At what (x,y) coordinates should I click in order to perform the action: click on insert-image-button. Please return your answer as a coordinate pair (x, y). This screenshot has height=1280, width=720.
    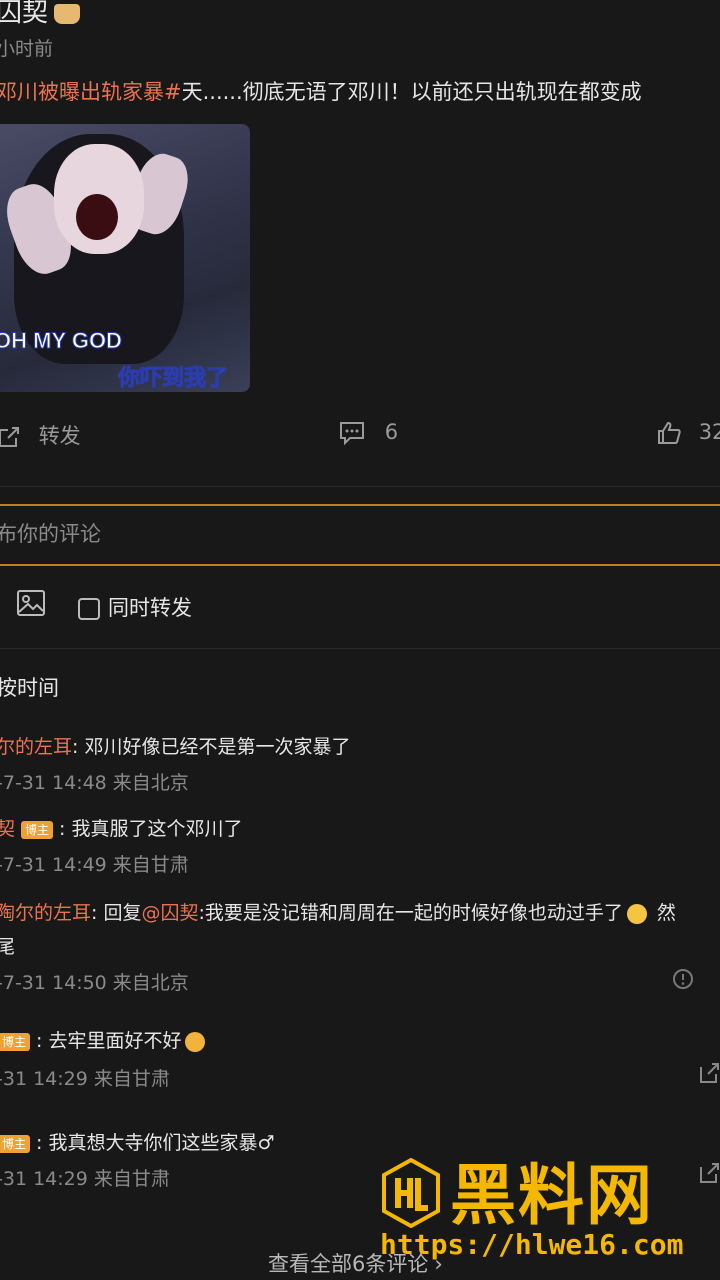
    Looking at the image, I should click on (31, 605).